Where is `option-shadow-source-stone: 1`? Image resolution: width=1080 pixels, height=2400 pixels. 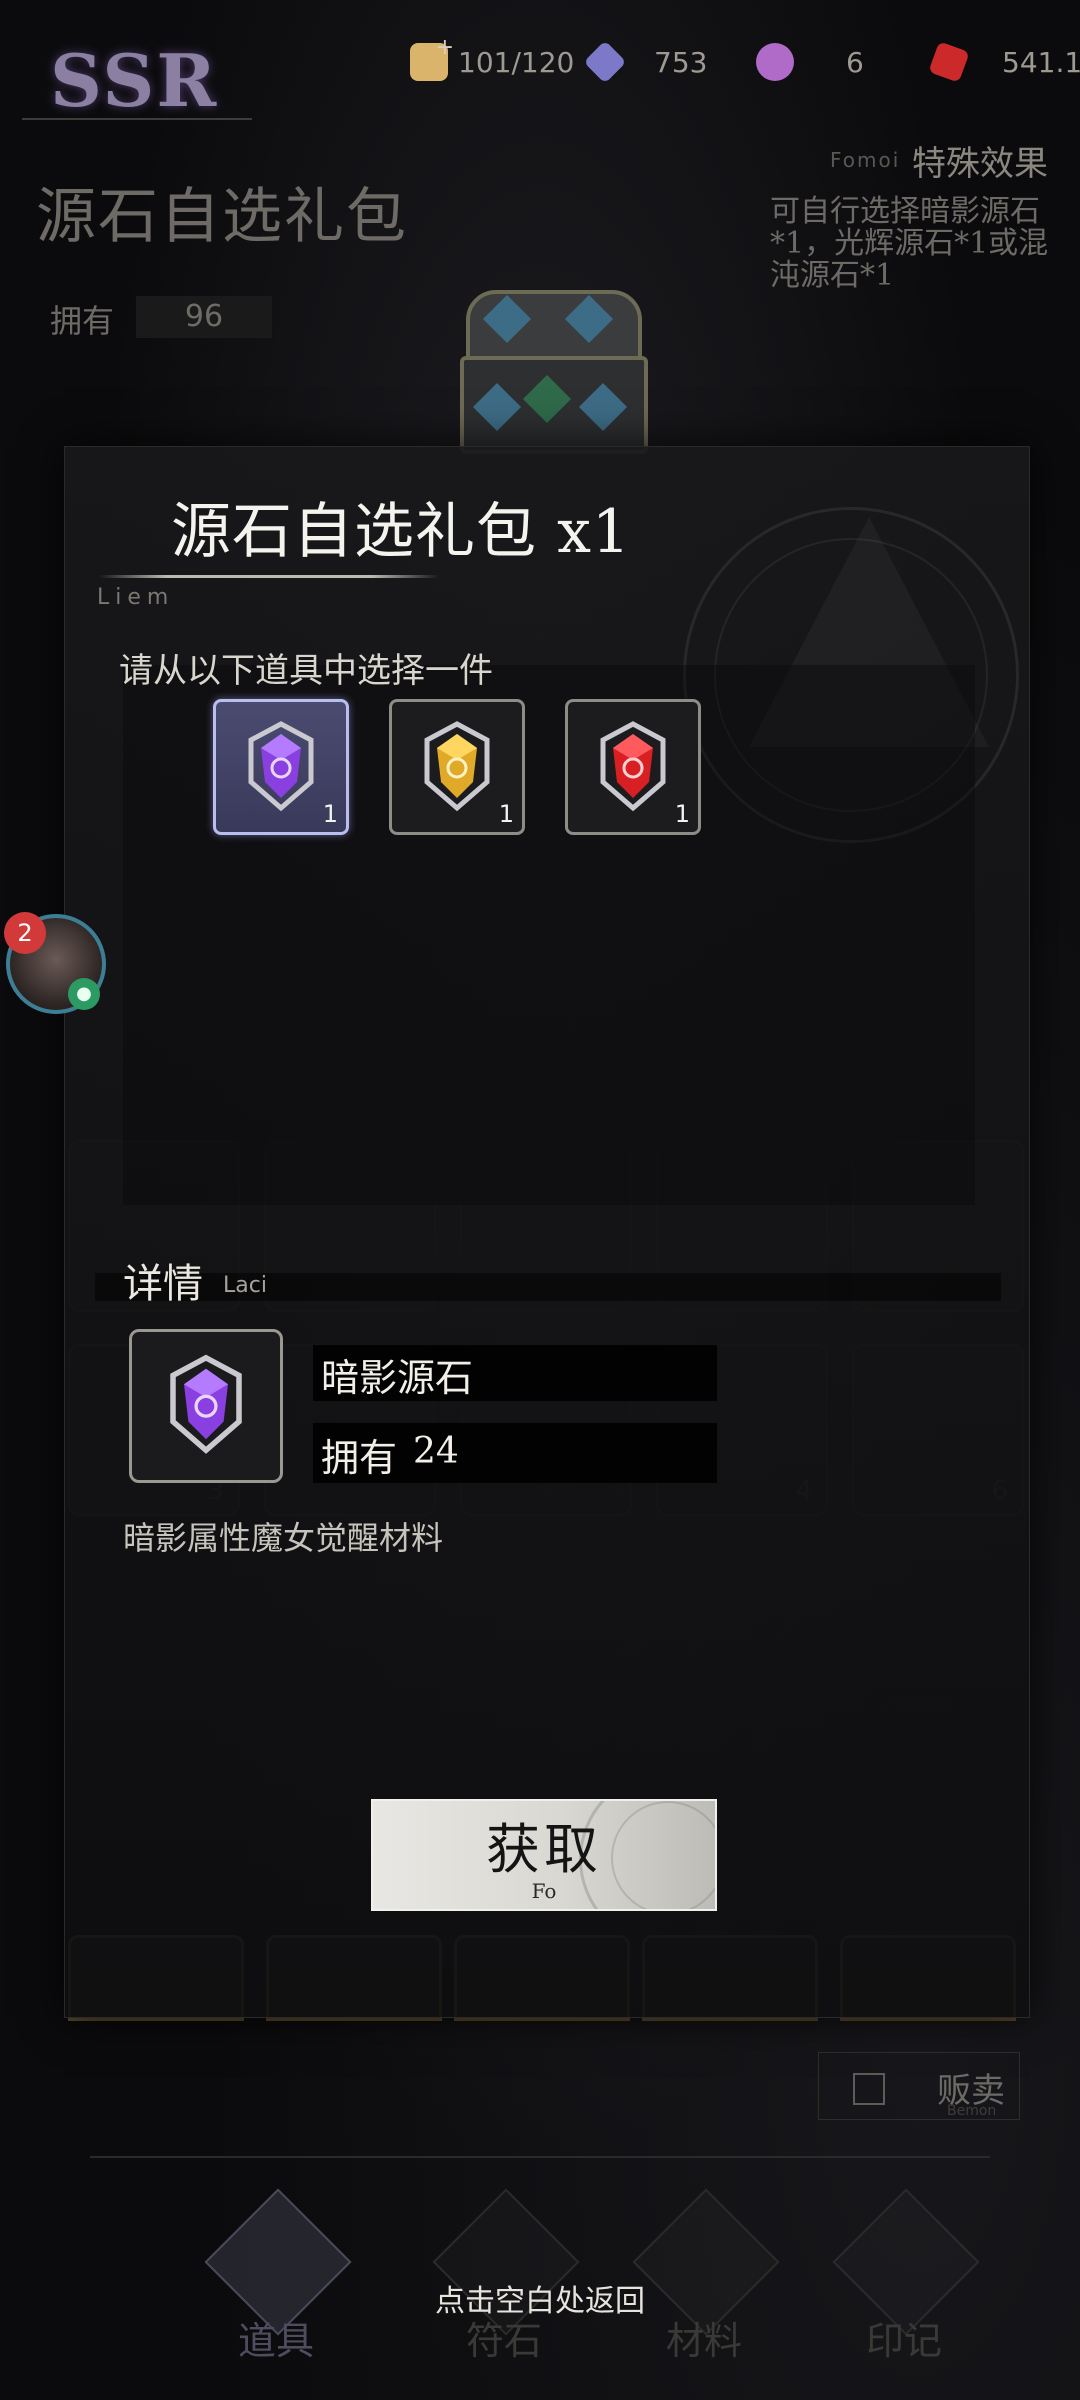
option-shadow-source-stone: 1 is located at coordinates (281, 767).